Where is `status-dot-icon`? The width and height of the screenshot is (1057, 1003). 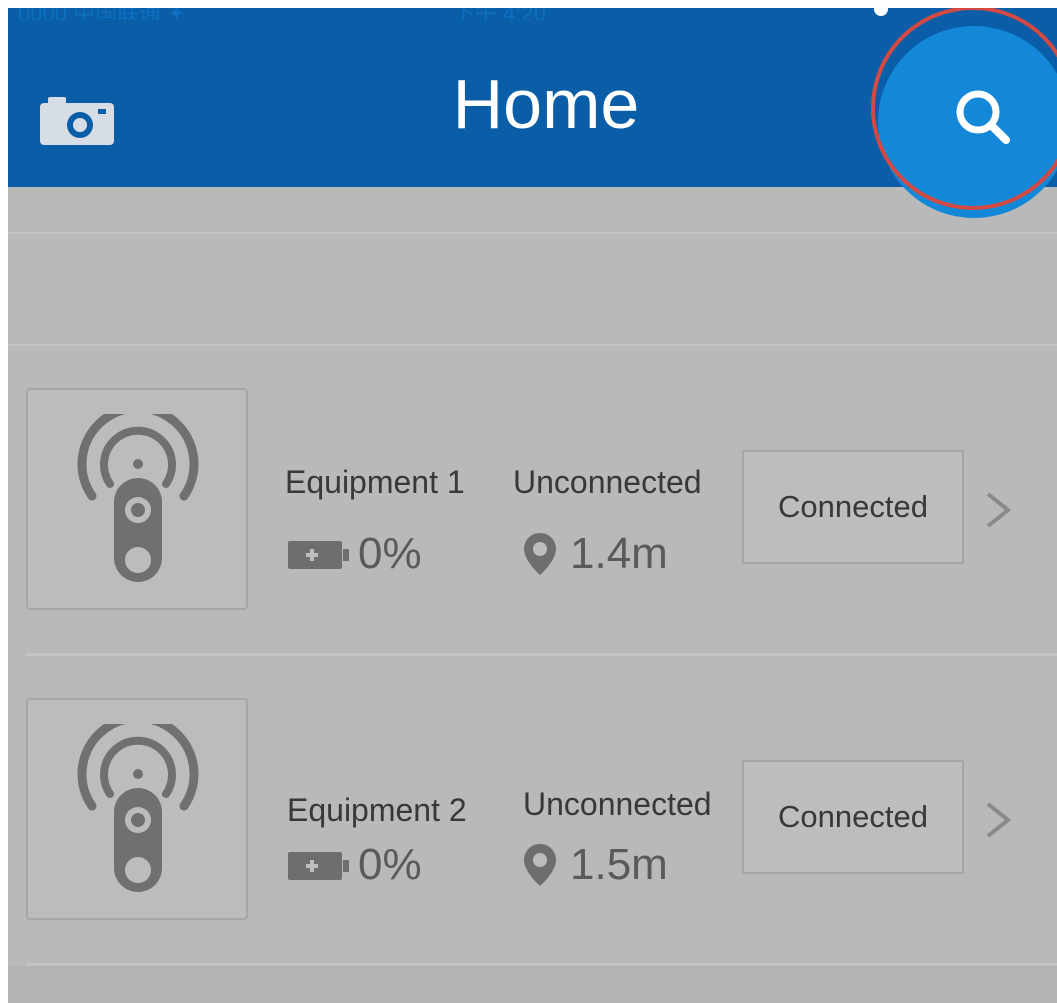 status-dot-icon is located at coordinates (881, 12).